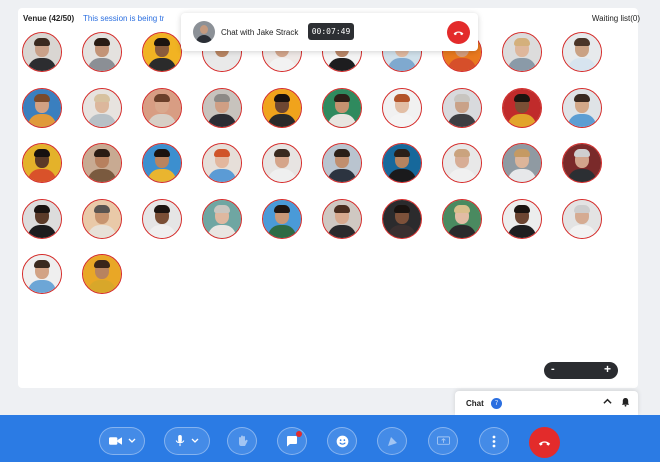  Describe the element at coordinates (546, 403) in the screenshot. I see `chat-panel-tab: Chat 7` at that location.